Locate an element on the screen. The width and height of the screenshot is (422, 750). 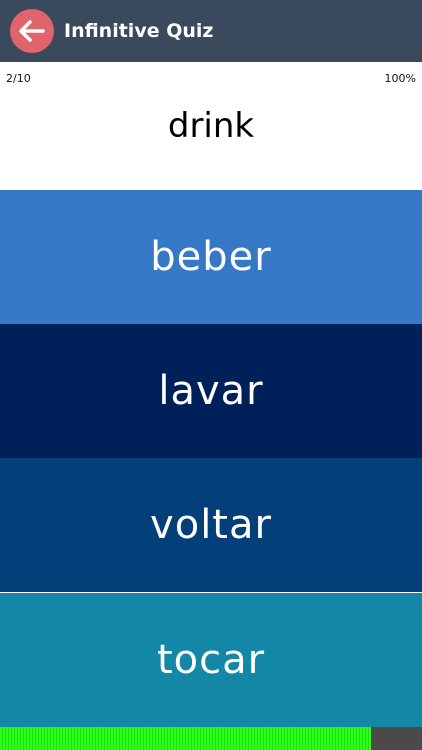
back-button is located at coordinates (32, 31).